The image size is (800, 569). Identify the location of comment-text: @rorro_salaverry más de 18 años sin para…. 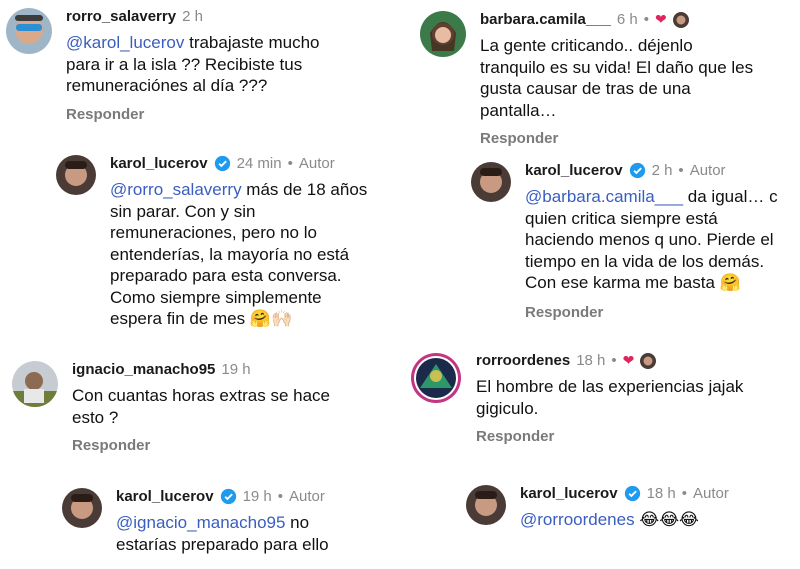
(244, 255).